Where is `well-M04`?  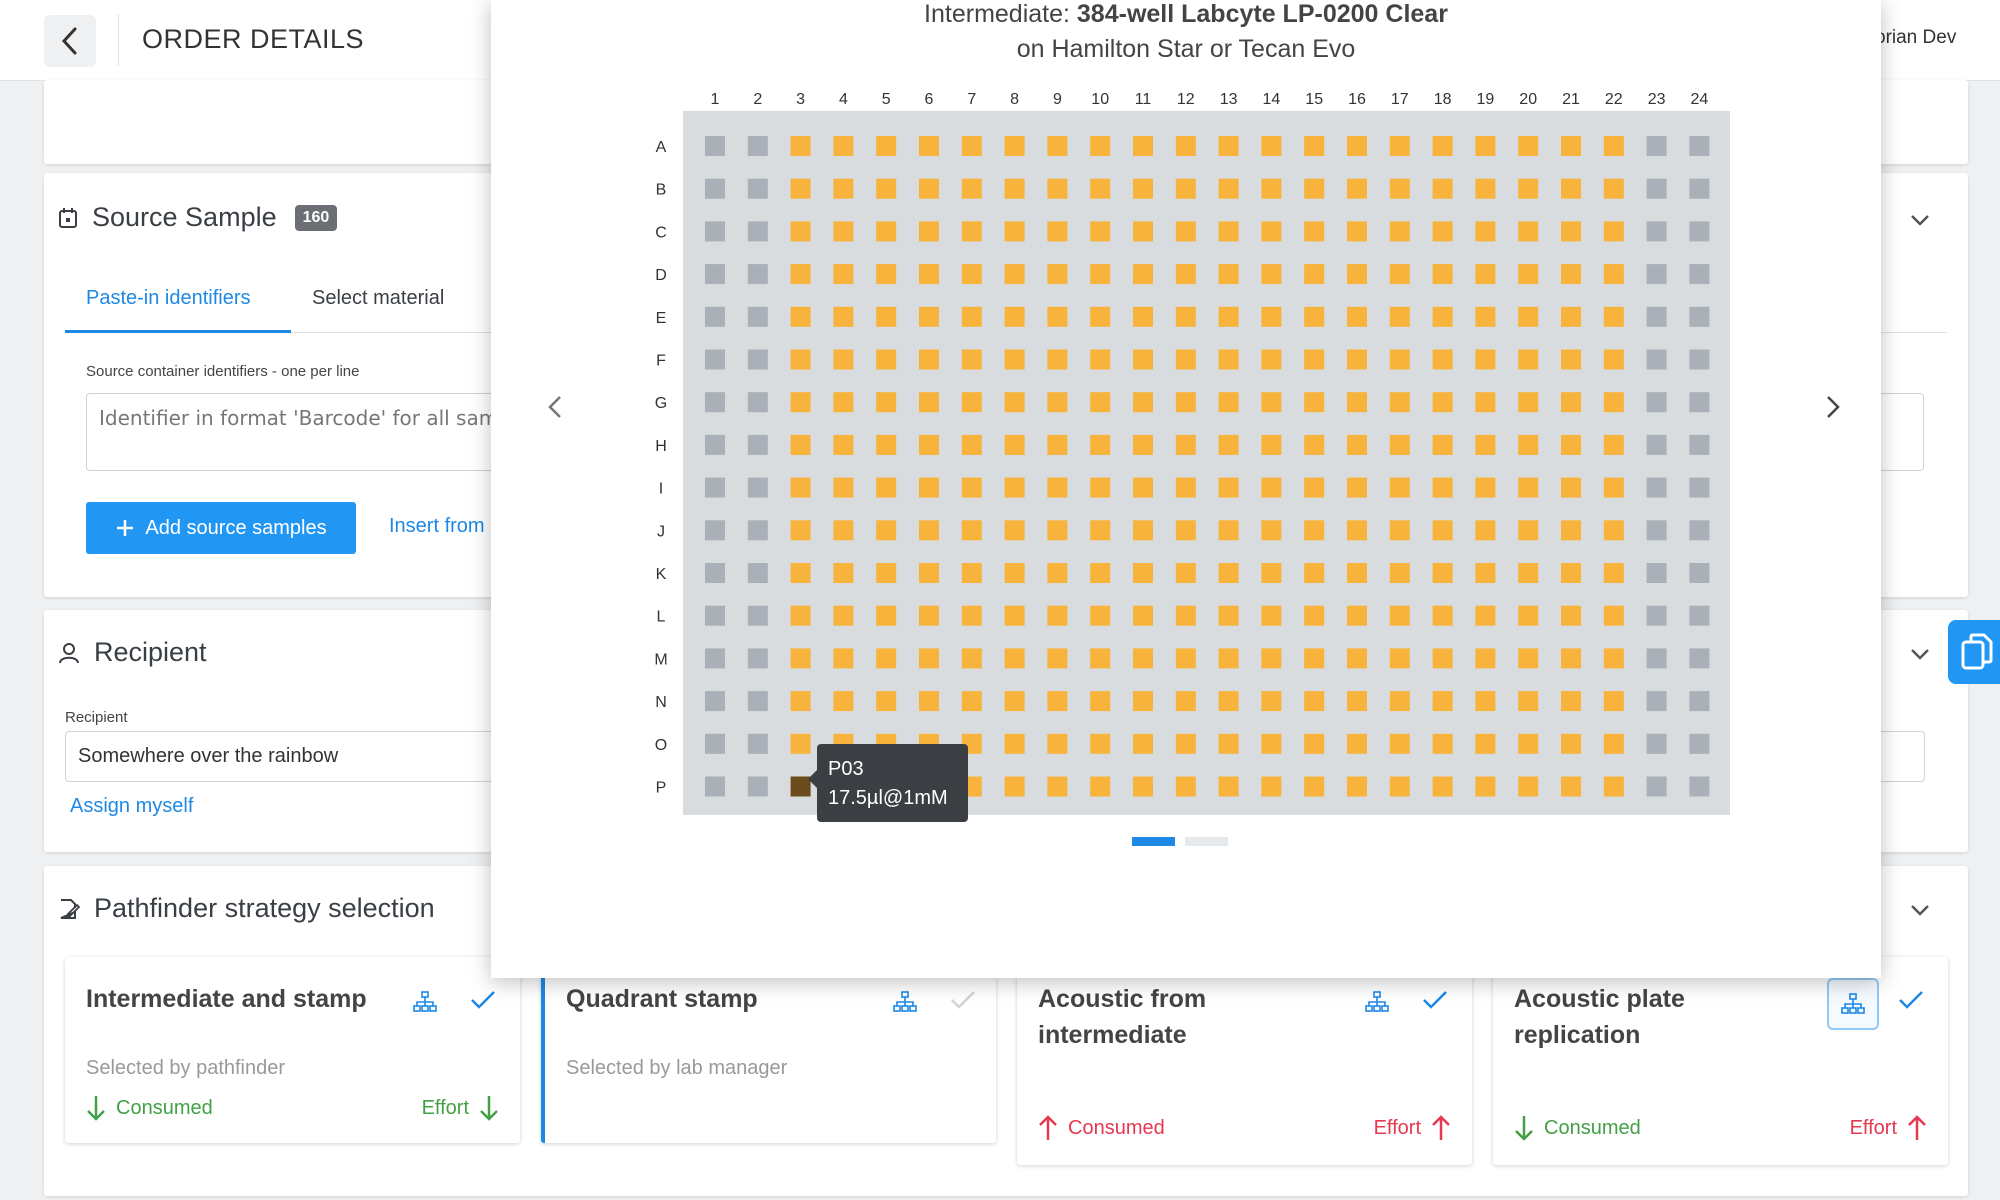 well-M04 is located at coordinates (843, 658).